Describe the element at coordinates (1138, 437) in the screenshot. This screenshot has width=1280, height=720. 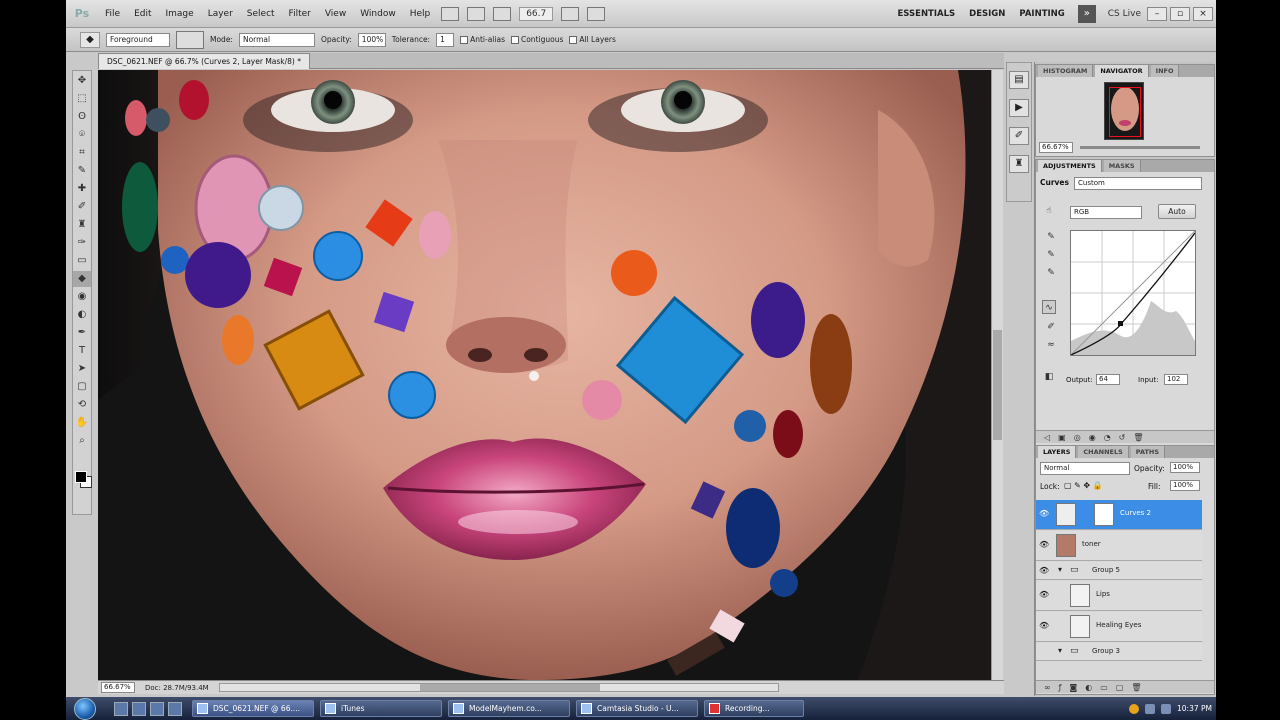
I see `delete-adjustment-icon: 🗑` at that location.